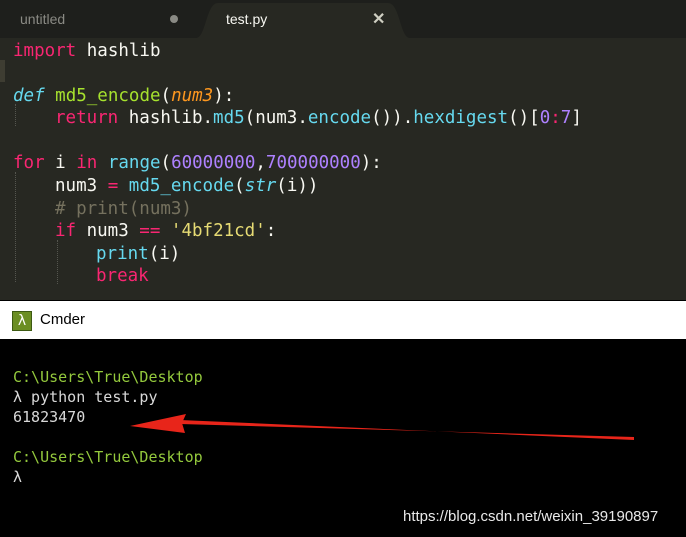  Describe the element at coordinates (531, 516) in the screenshot. I see `watermark: https://blog.csdn.net/weixin_39190897` at that location.